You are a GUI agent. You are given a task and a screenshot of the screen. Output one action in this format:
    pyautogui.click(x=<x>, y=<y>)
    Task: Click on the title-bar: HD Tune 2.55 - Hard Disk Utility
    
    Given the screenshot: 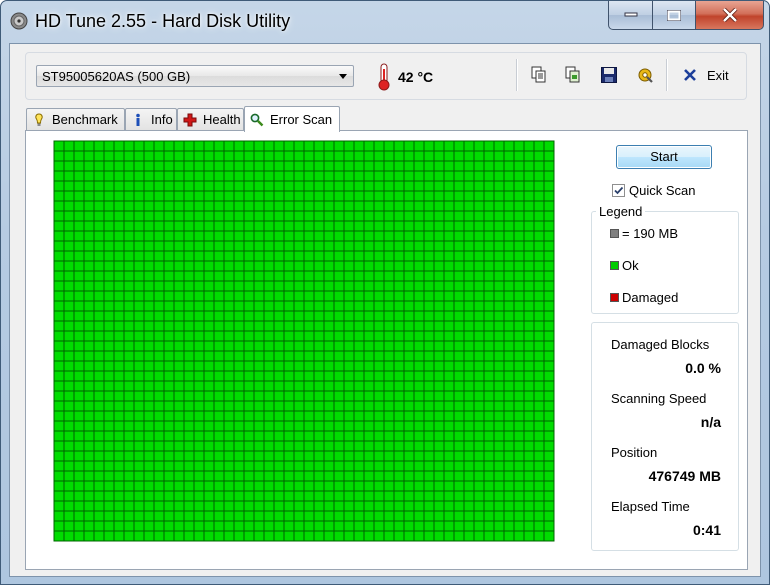 What is the action you would take?
    pyautogui.click(x=385, y=22)
    